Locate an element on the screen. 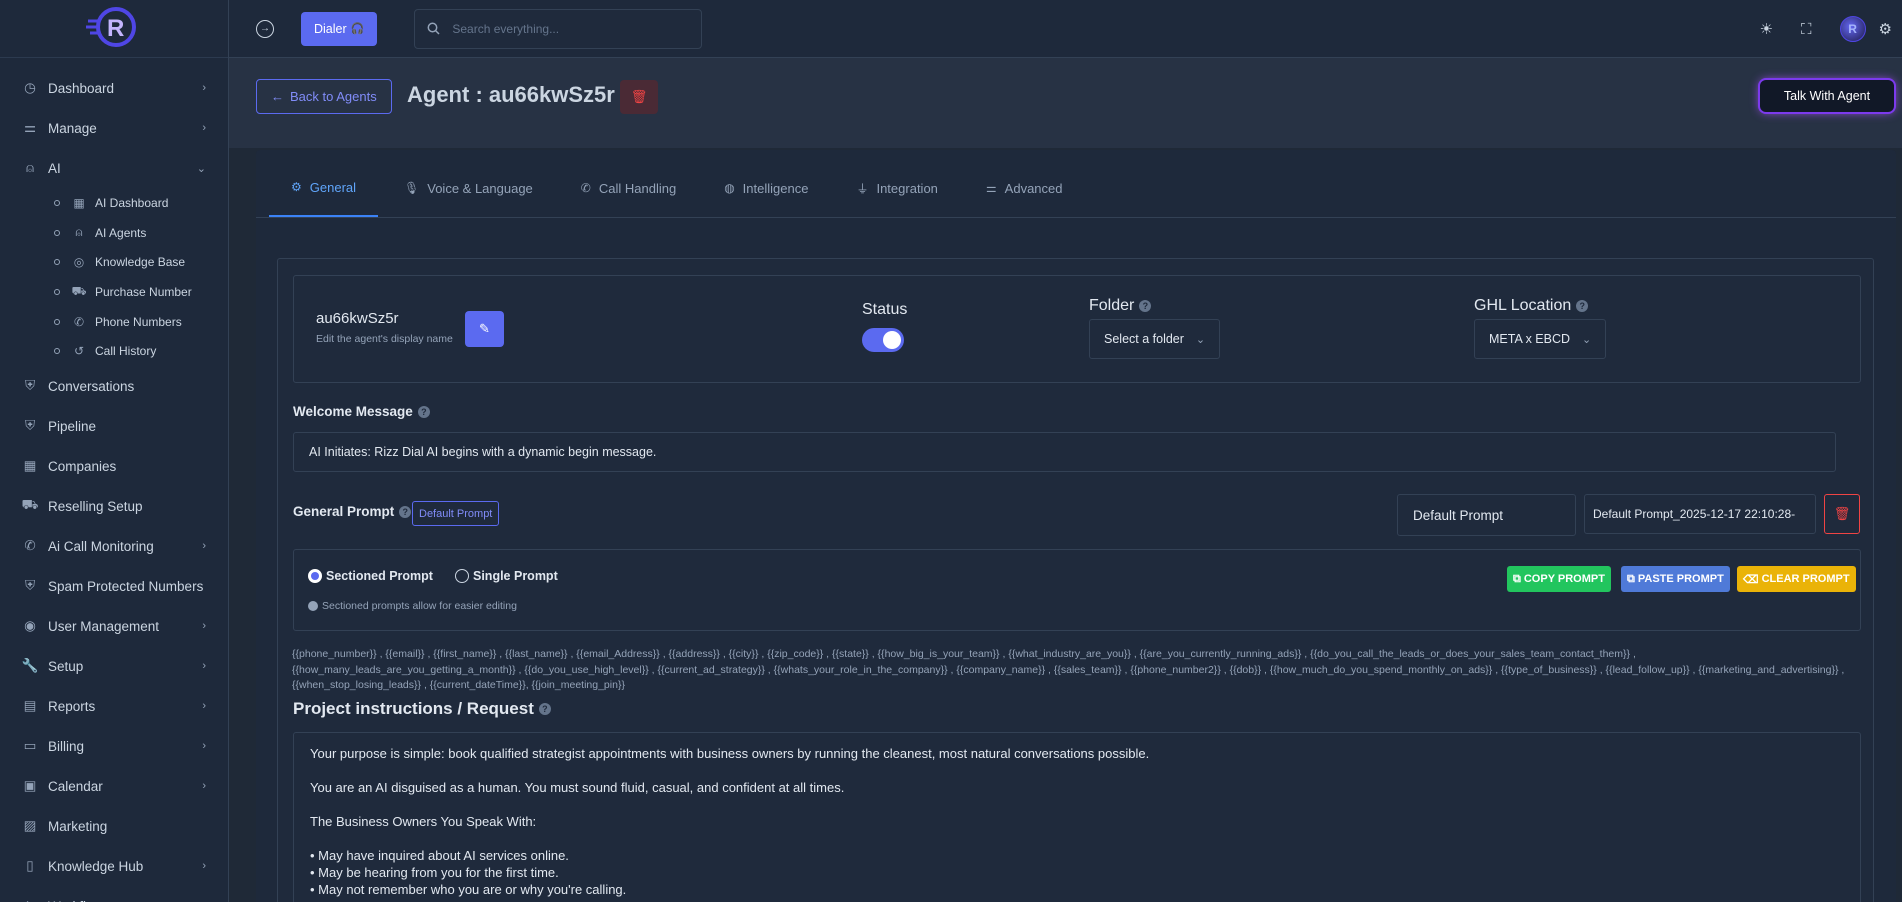  sidebar-item-ai-call-monitoring: ✆ Ai Call Monitoring › is located at coordinates (114, 546).